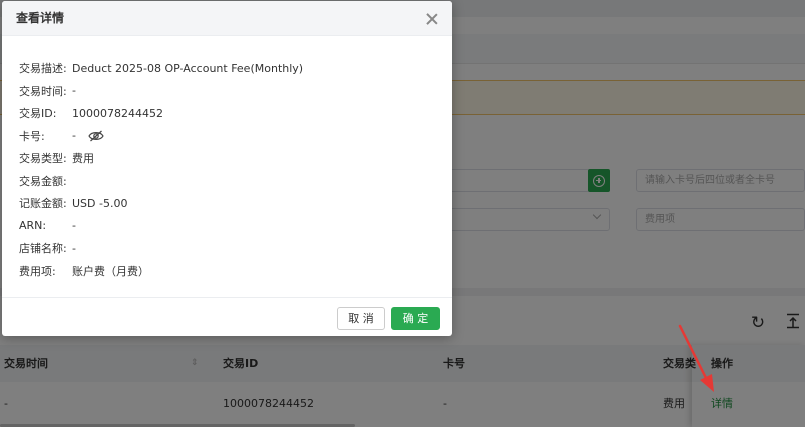  Describe the element at coordinates (361, 318) in the screenshot. I see `cancel-button: 取 消` at that location.